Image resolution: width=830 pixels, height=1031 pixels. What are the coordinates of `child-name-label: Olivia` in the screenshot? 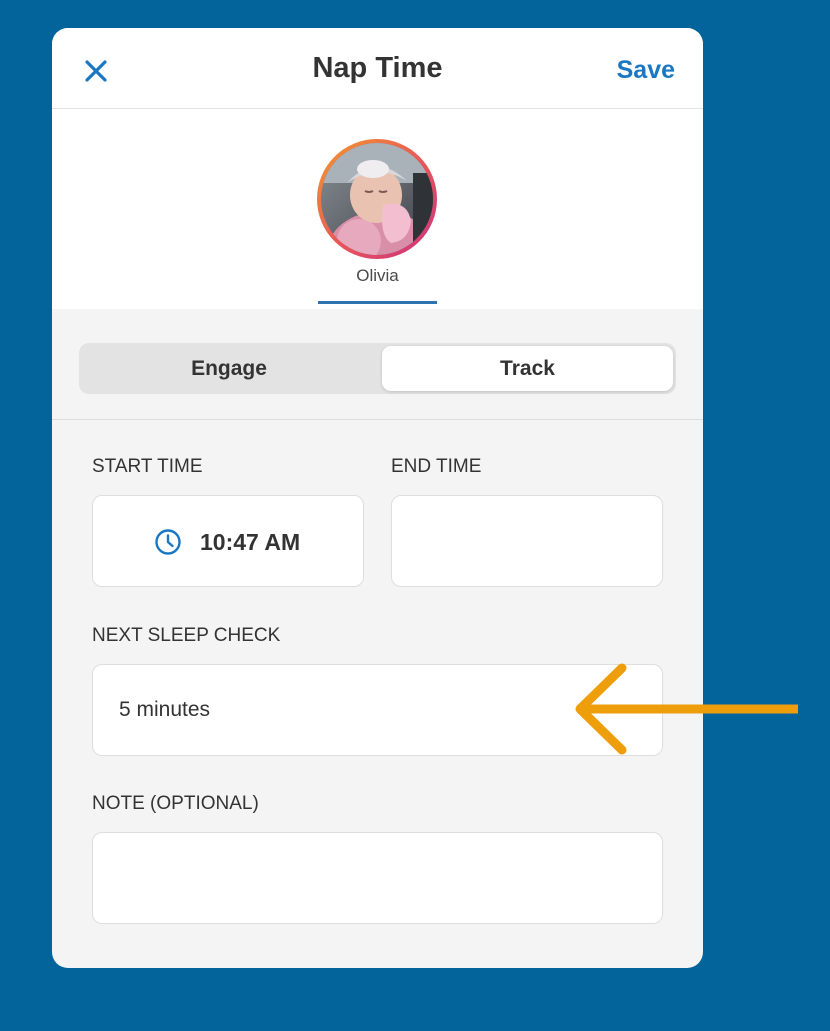 It's located at (377, 275).